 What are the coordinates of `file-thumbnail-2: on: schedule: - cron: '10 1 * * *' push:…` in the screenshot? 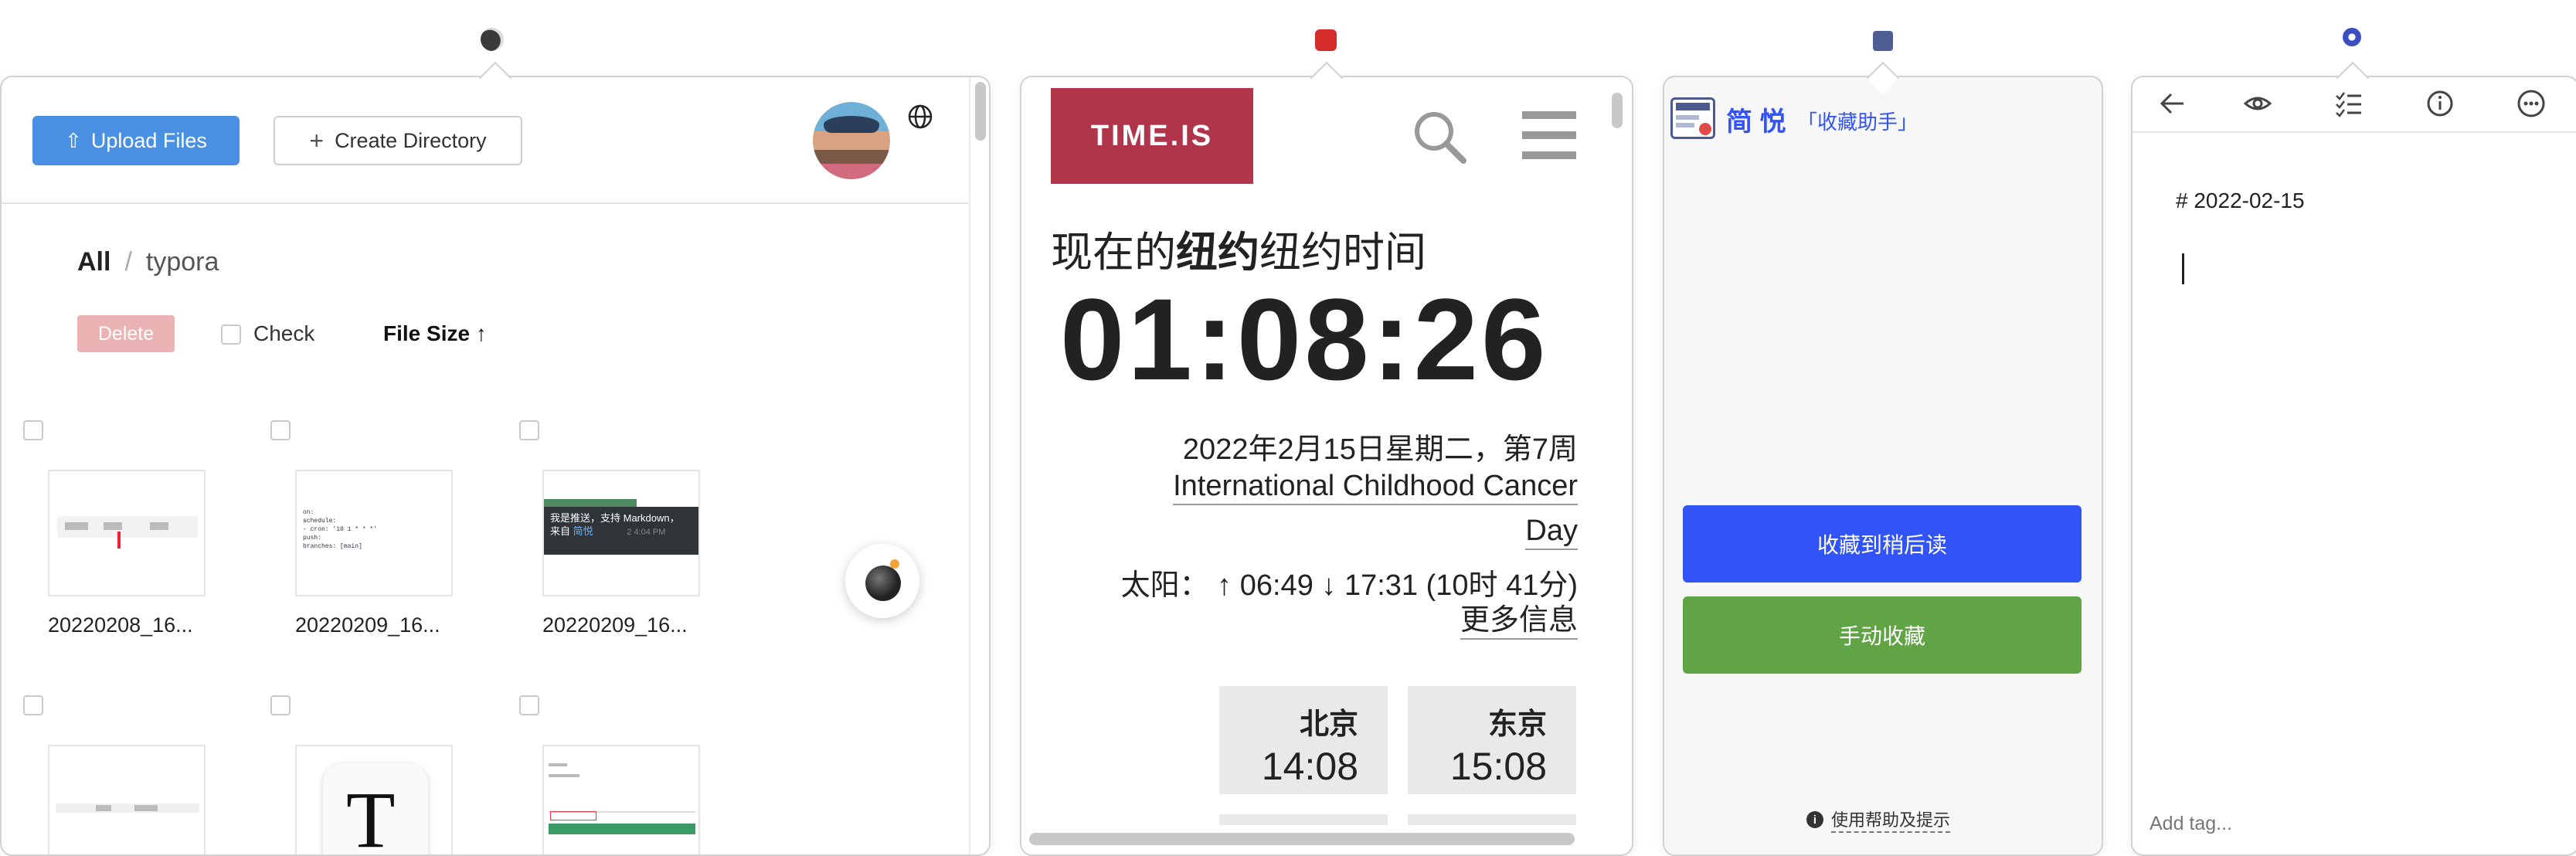 It's located at (374, 533).